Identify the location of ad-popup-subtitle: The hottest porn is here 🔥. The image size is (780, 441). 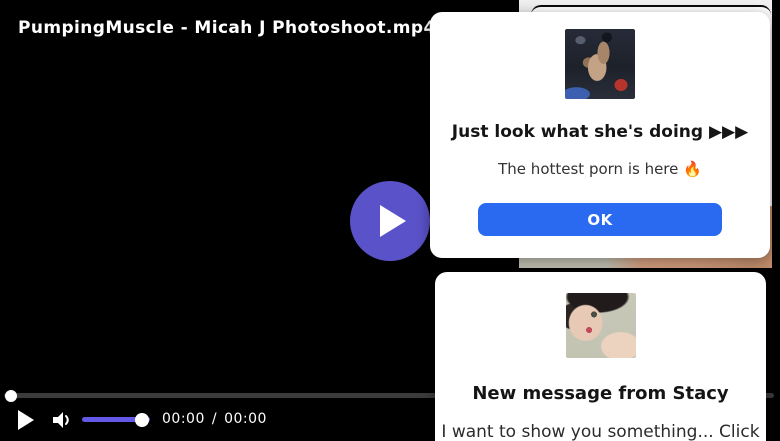
(600, 169).